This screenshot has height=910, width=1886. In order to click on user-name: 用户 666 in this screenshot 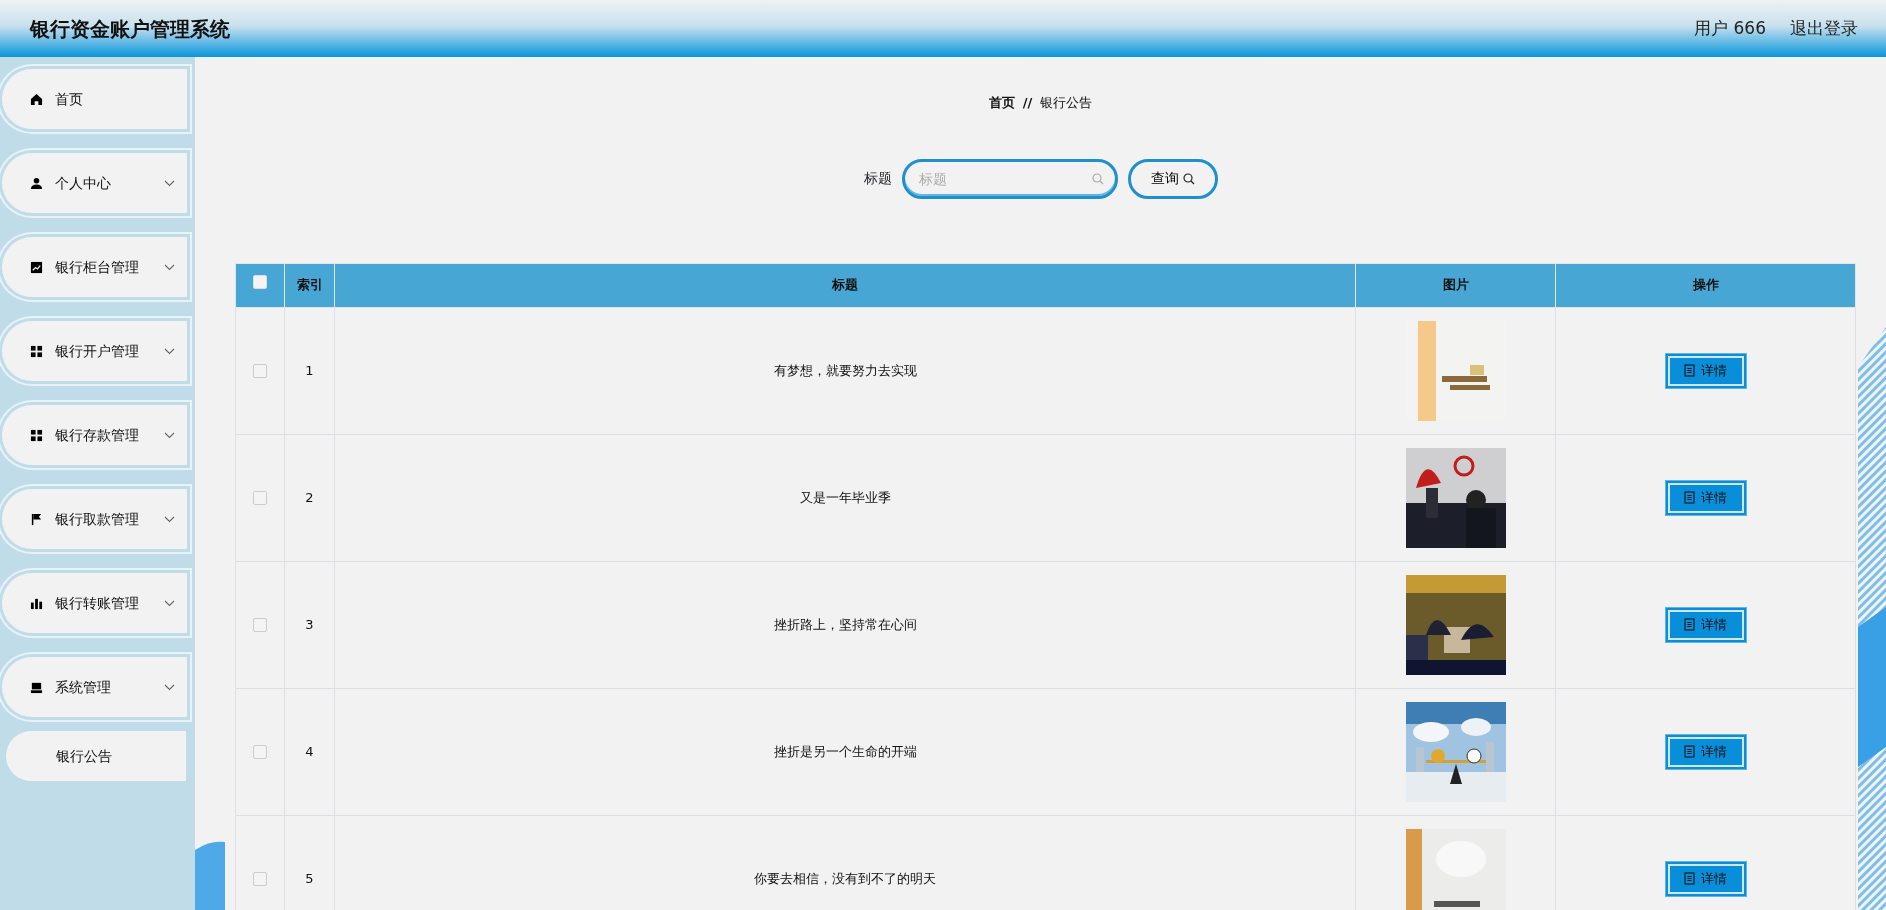, I will do `click(1730, 28)`.